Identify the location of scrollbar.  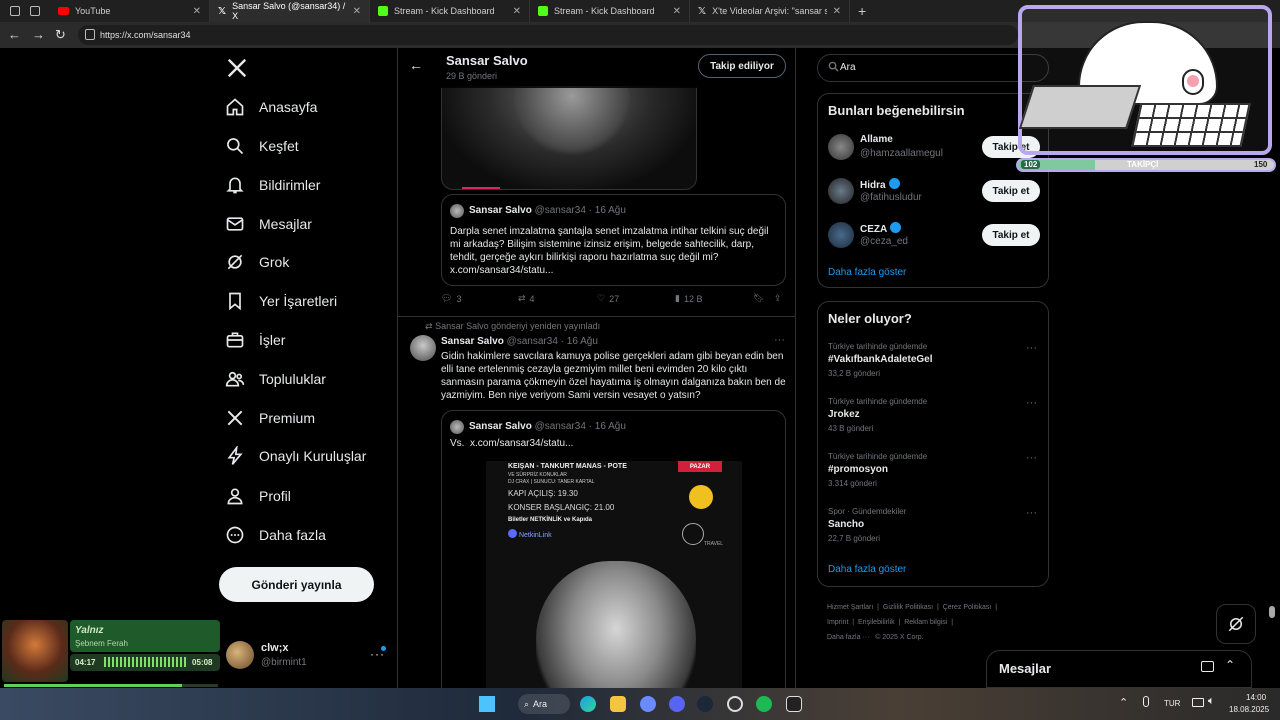
(1272, 612).